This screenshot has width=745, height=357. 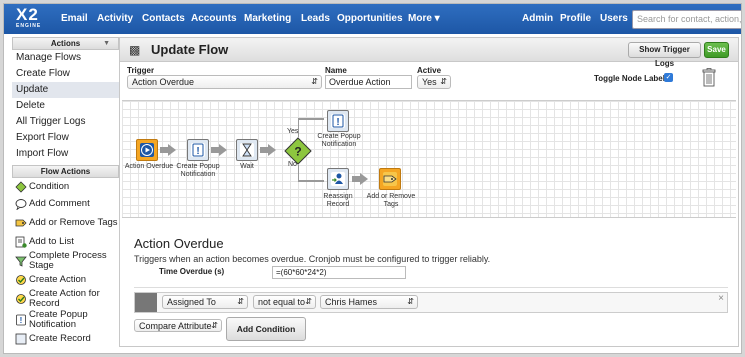 What do you see at coordinates (391, 200) in the screenshot?
I see `node-label-tags: Add or Remove Tags` at bounding box center [391, 200].